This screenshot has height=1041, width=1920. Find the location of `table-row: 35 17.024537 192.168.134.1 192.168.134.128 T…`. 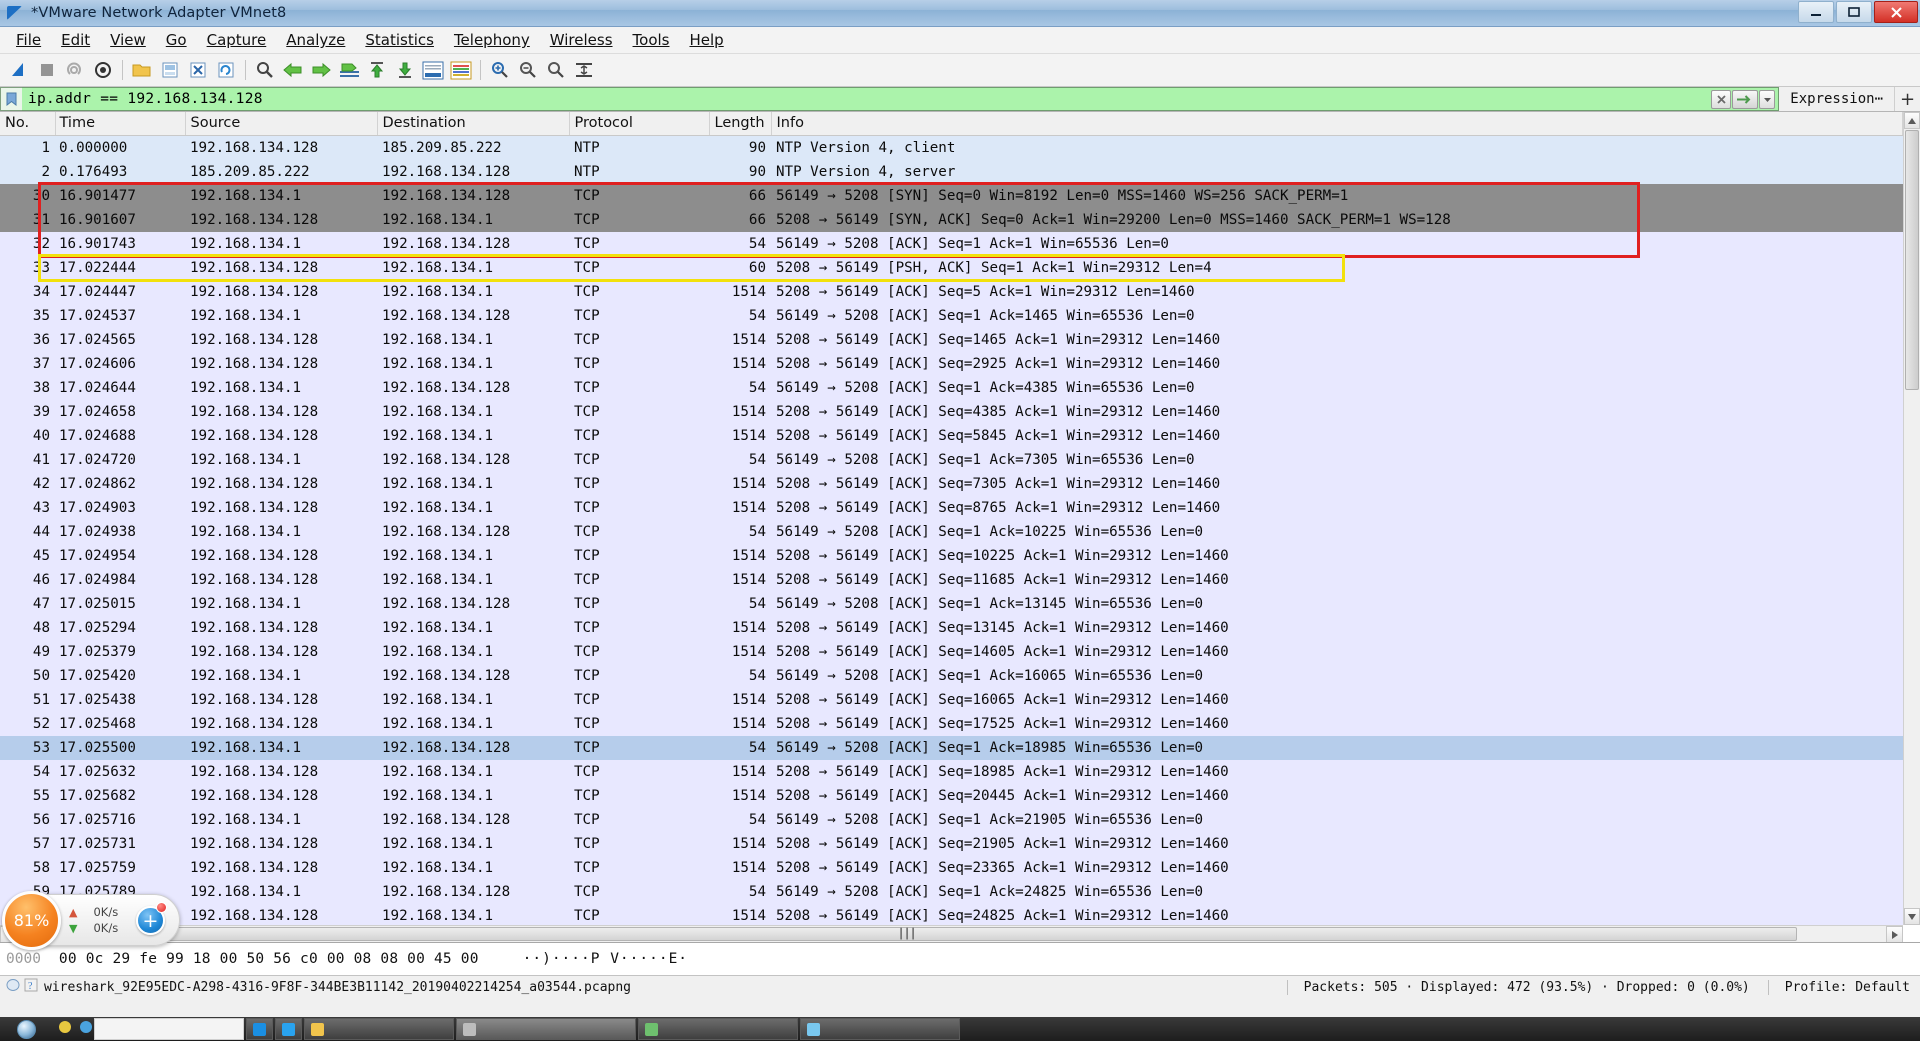

table-row: 35 17.024537 192.168.134.1 192.168.134.128 T… is located at coordinates (951, 316).